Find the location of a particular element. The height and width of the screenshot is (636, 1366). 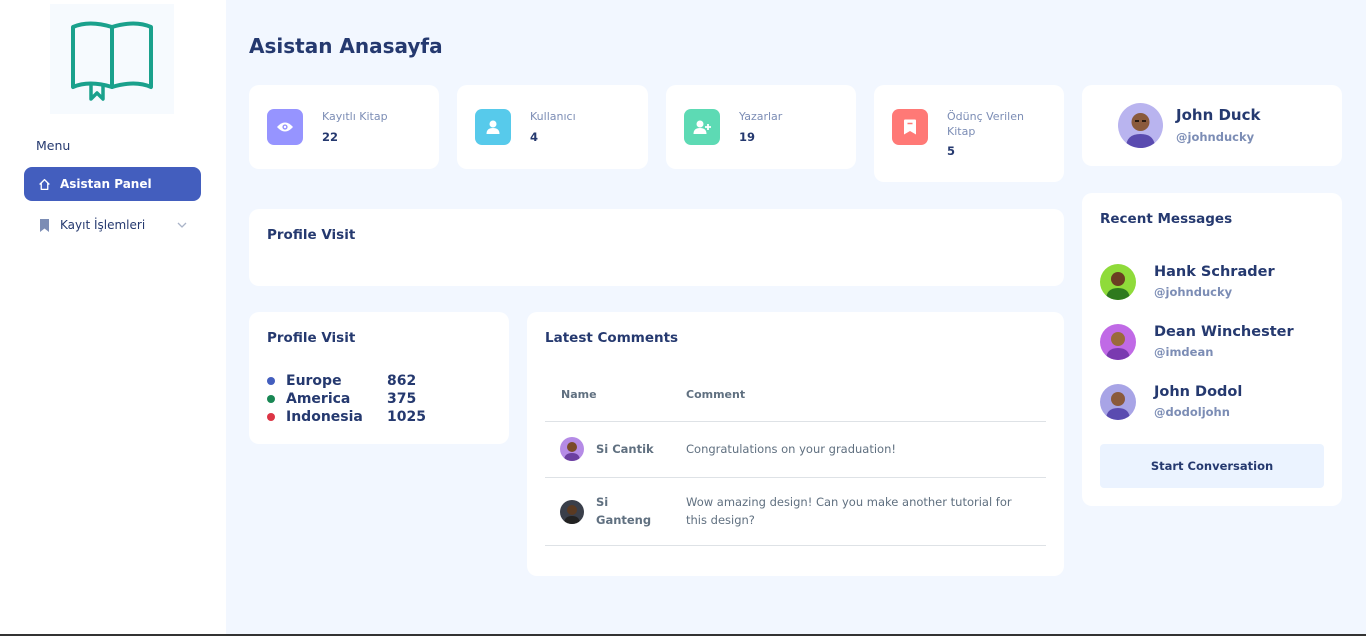

stat-value: 4 is located at coordinates (534, 137).